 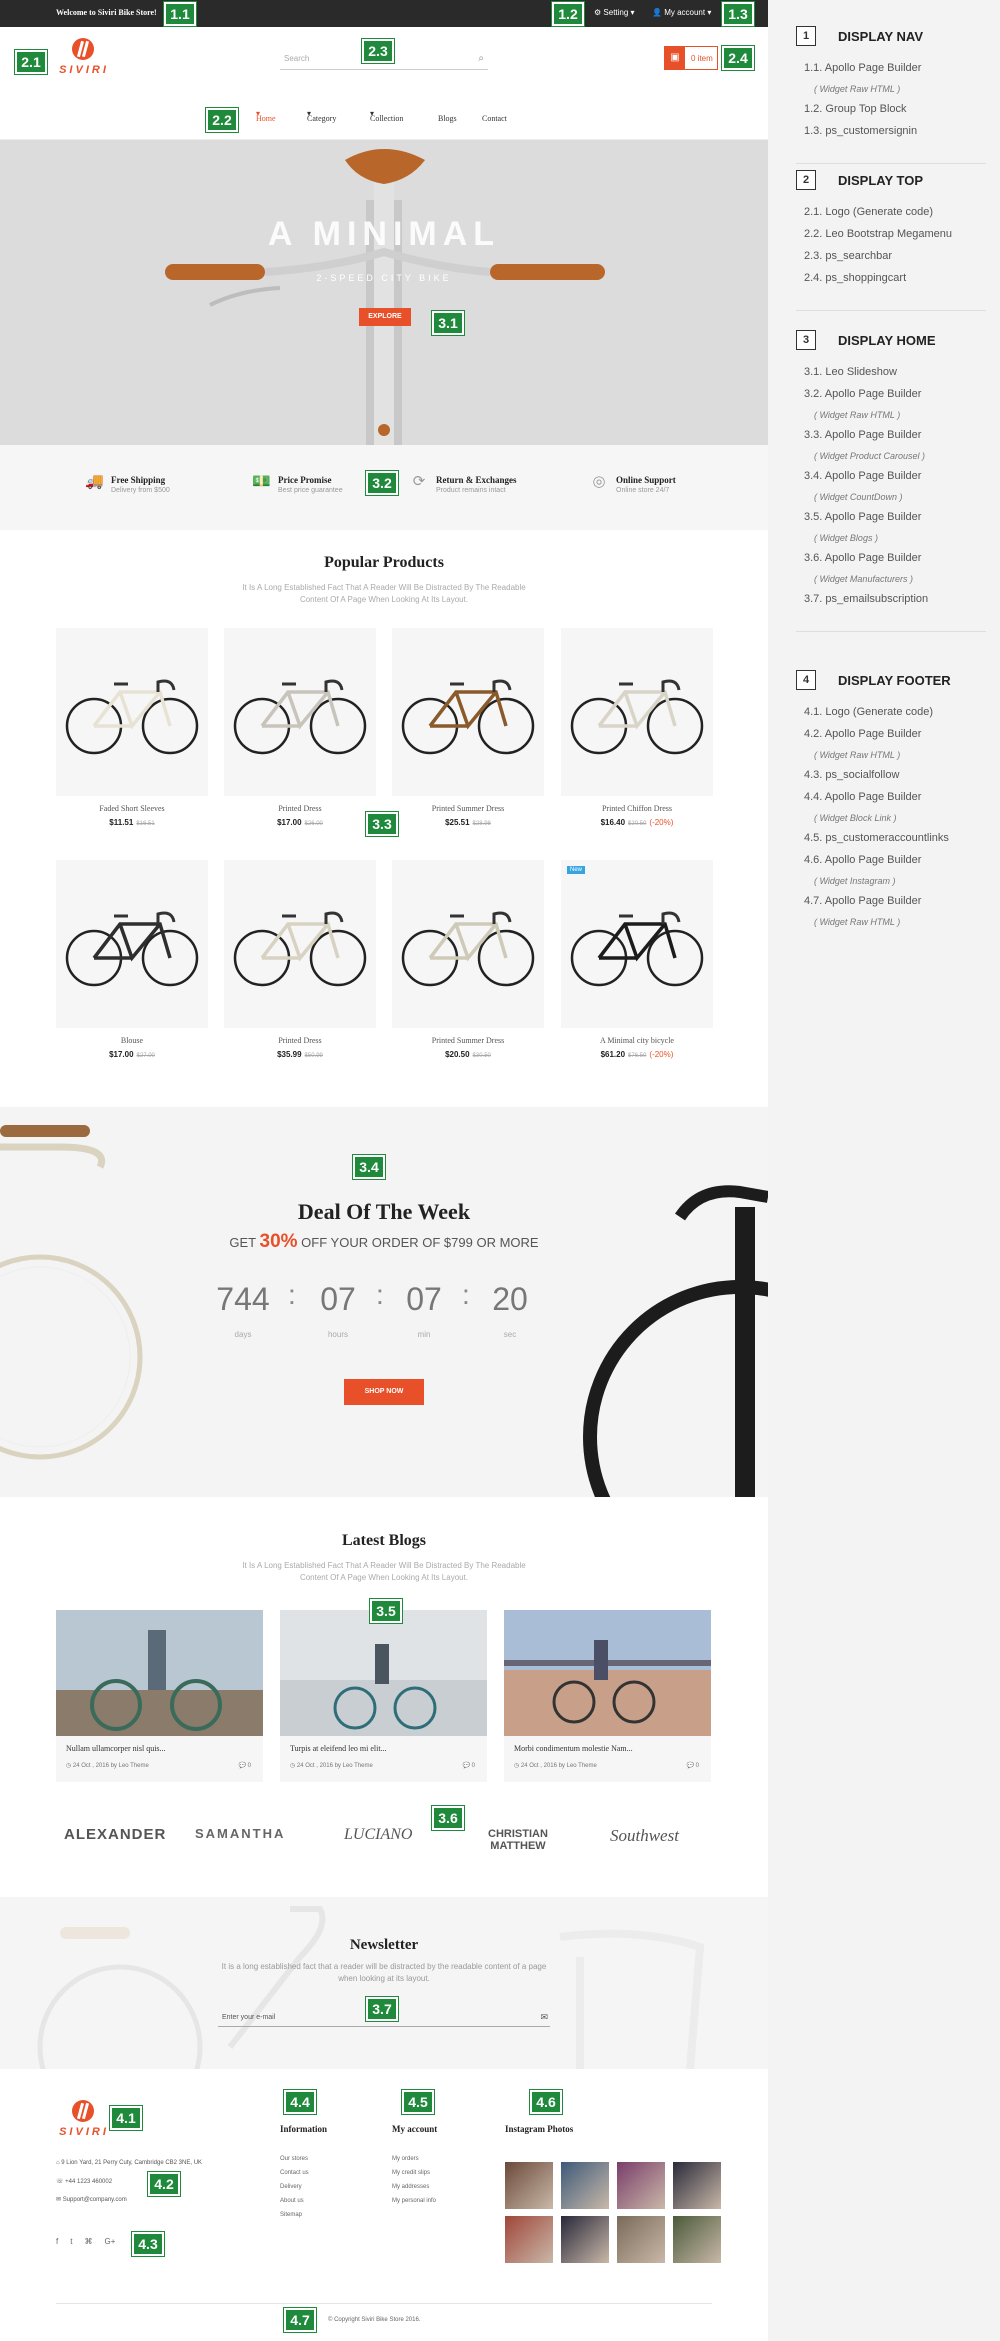 I want to click on footer-link: My personal info, so click(x=414, y=2201).